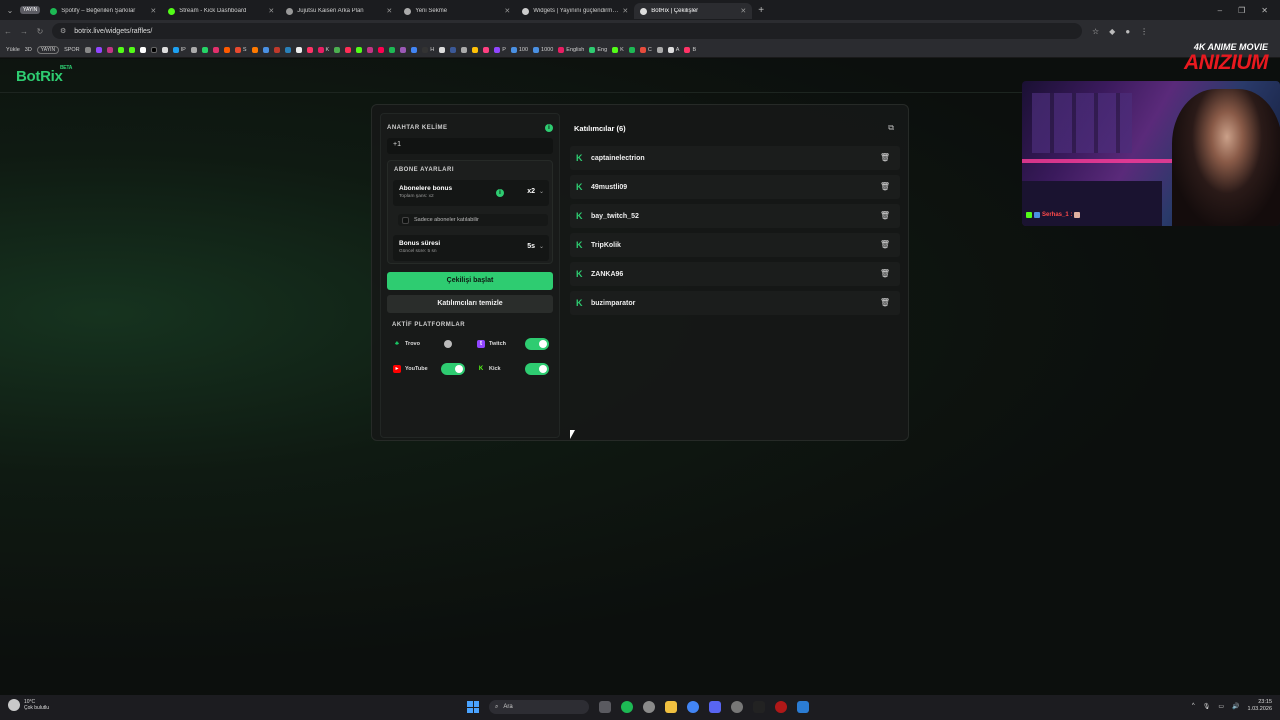 The height and width of the screenshot is (720, 1280). What do you see at coordinates (453, 344) in the screenshot?
I see `trovo-toggle` at bounding box center [453, 344].